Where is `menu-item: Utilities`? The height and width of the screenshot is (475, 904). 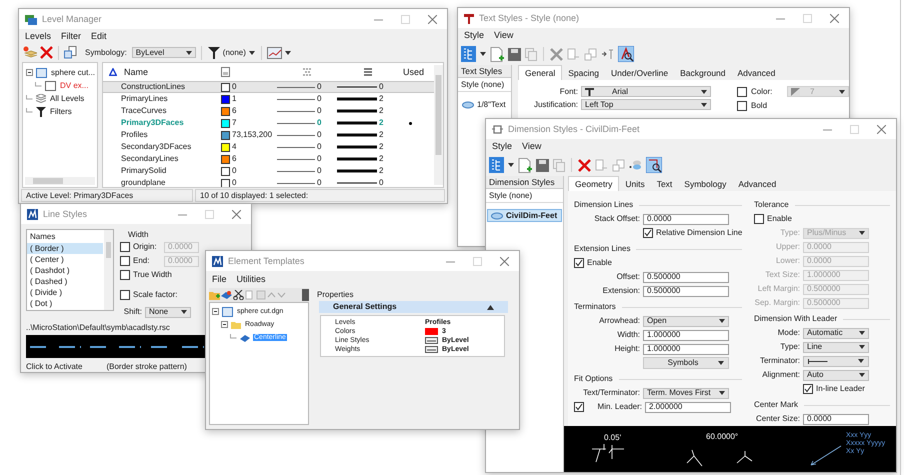
menu-item: Utilities is located at coordinates (251, 279).